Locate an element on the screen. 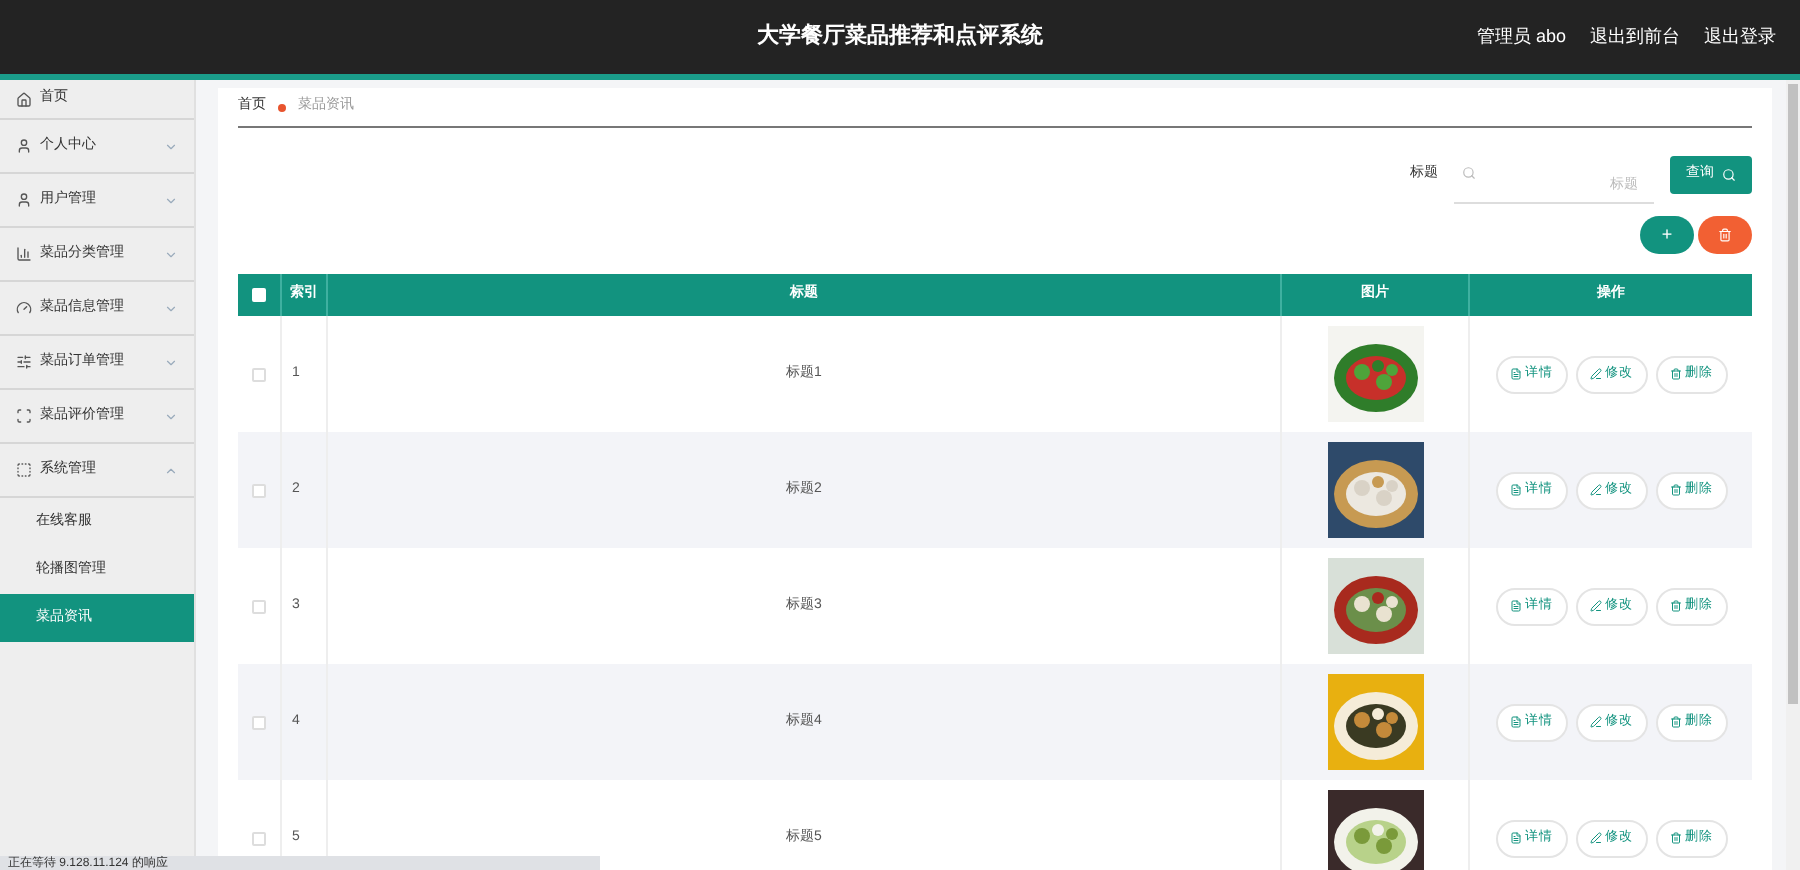 The height and width of the screenshot is (870, 1800). gauge-icon is located at coordinates (24, 308).